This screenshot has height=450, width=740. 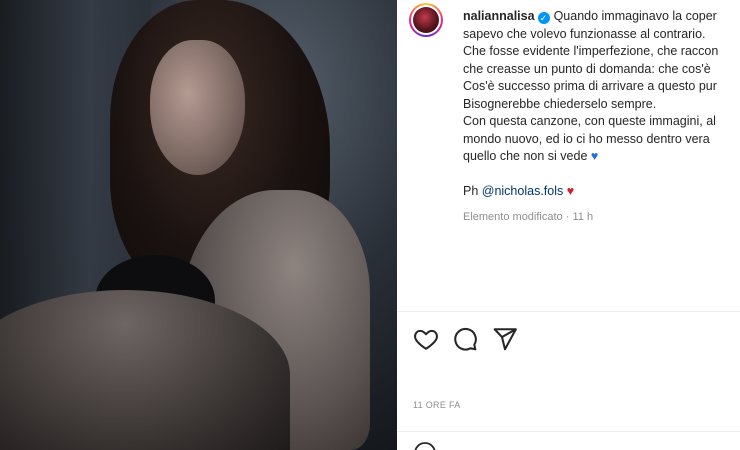 I want to click on avatar, so click(x=426, y=20).